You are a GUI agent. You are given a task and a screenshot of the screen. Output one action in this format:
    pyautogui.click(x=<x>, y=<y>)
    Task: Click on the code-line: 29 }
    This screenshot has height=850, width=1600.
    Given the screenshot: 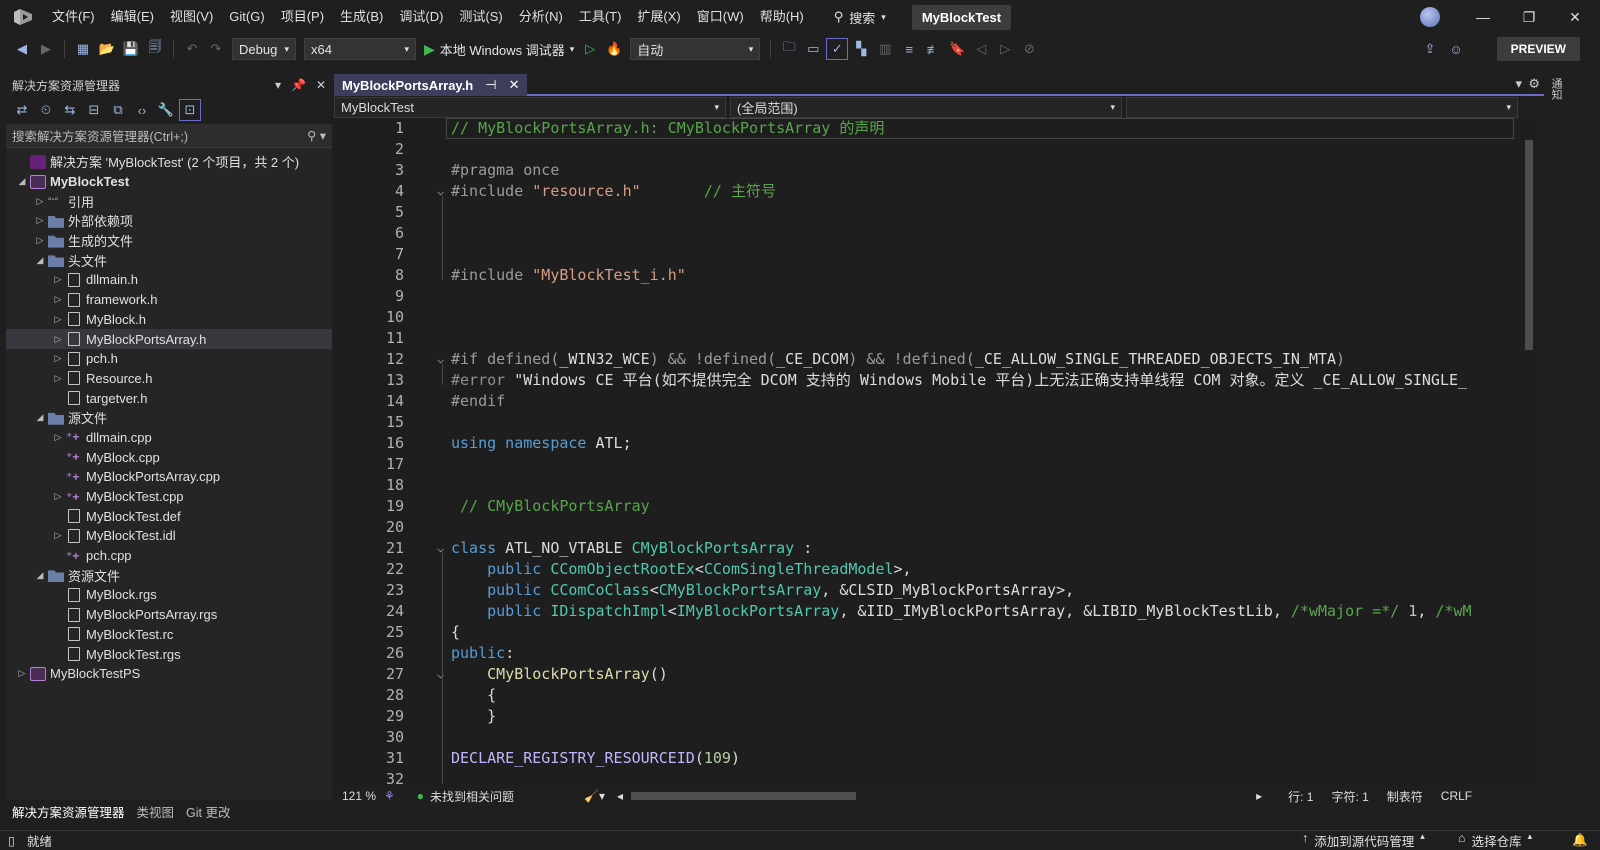 What is the action you would take?
    pyautogui.click(x=926, y=716)
    